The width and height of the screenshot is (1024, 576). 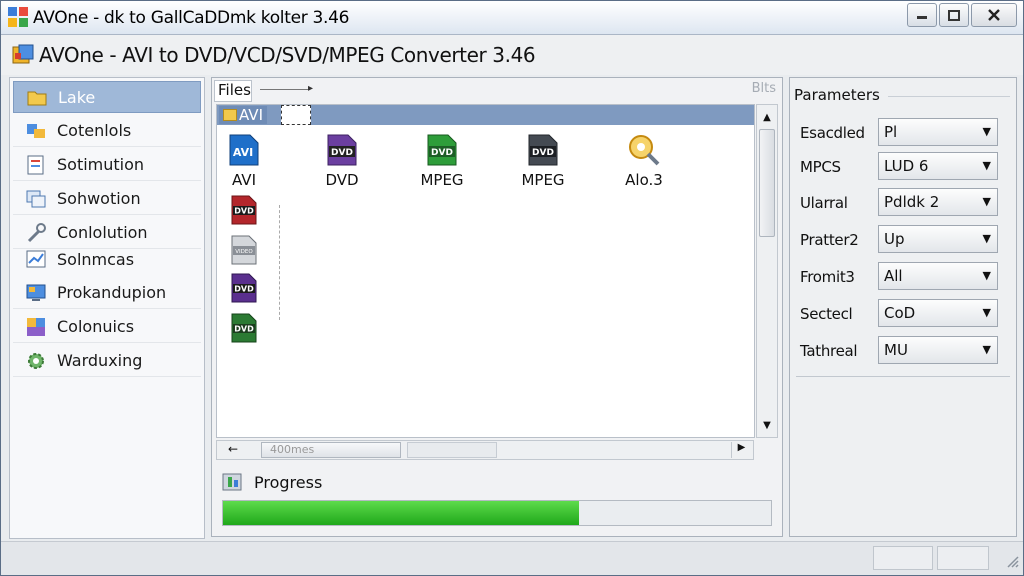 I want to click on sidebar-item-solnmcas: Solnmcas, so click(x=107, y=259).